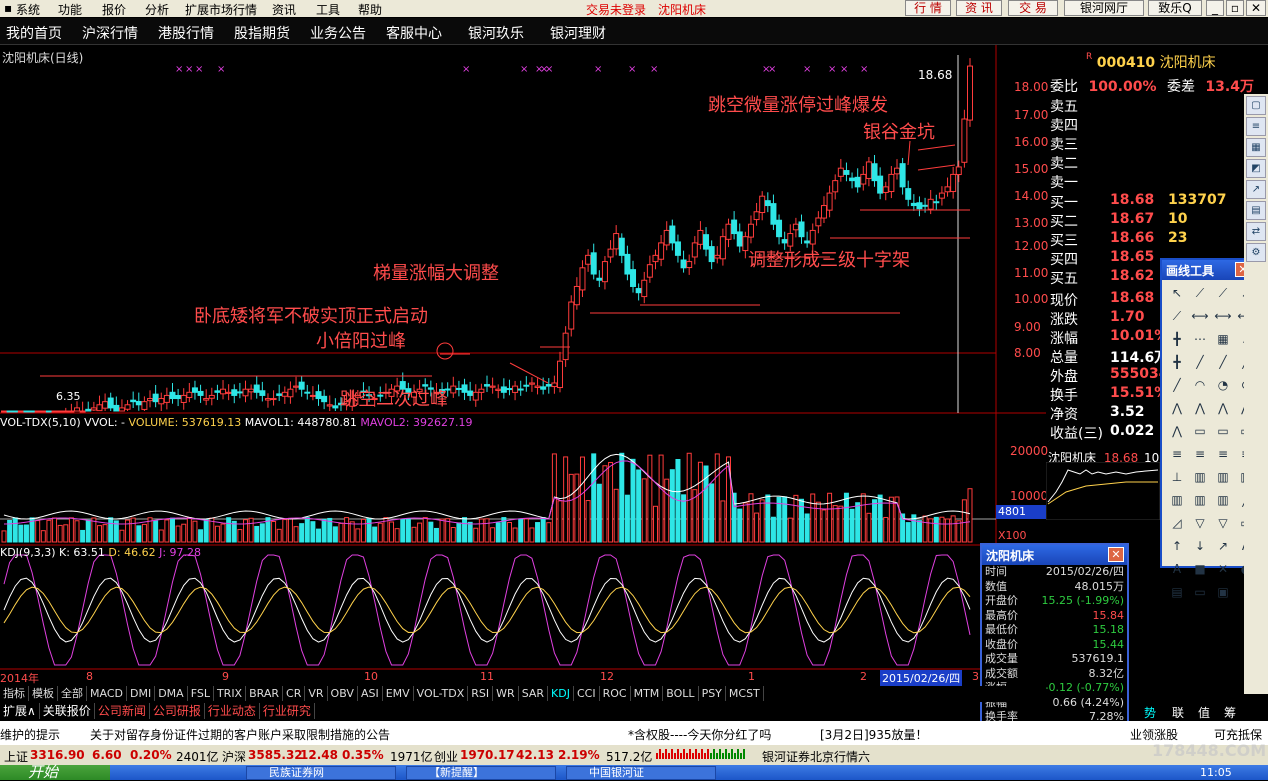  What do you see at coordinates (979, 8) in the screenshot?
I see `news-button: 资 讯` at bounding box center [979, 8].